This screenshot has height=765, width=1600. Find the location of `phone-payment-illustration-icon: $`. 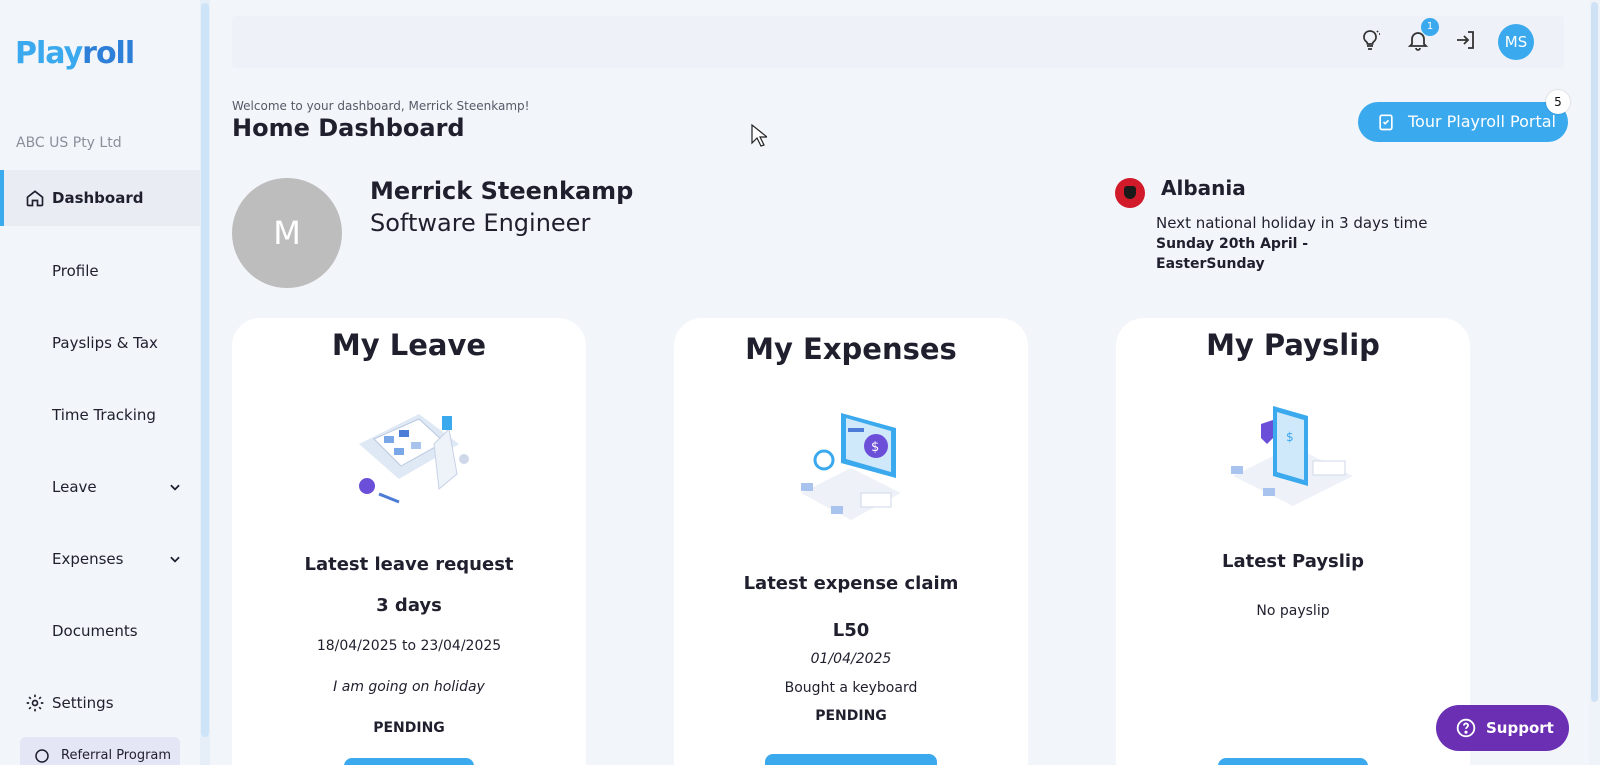

phone-payment-illustration-icon: $ is located at coordinates (1292, 456).